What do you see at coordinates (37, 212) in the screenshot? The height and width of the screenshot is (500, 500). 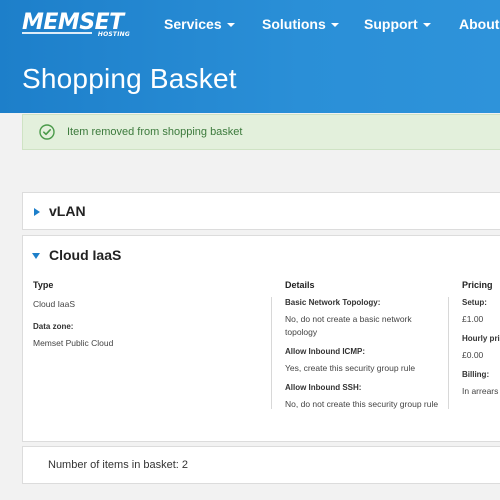 I see `expand-arrow-icon` at bounding box center [37, 212].